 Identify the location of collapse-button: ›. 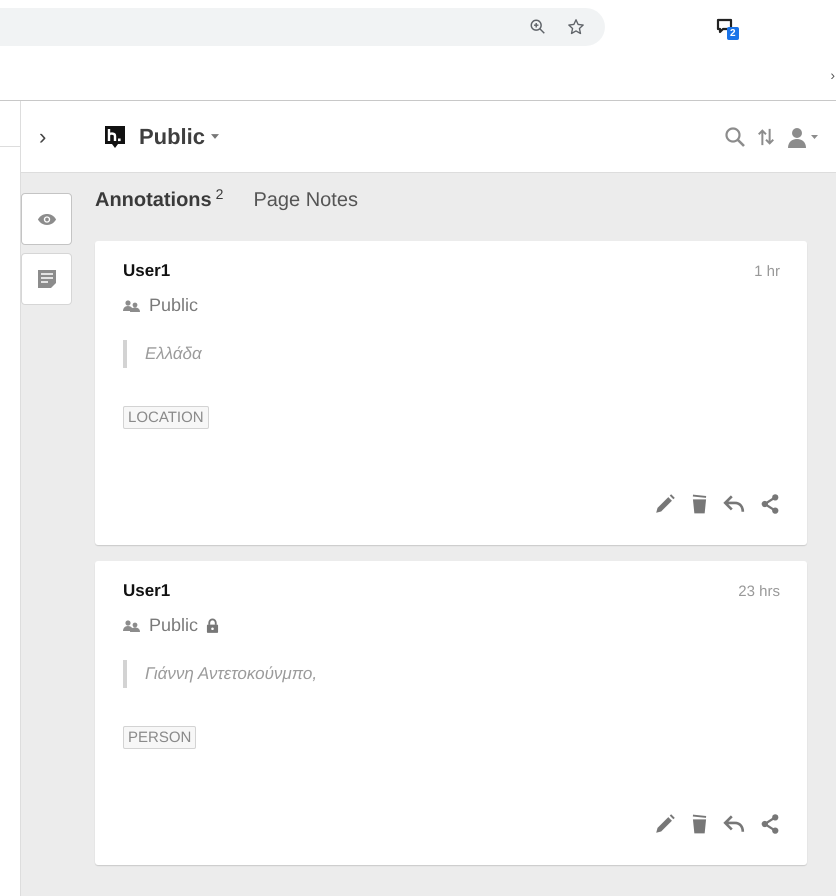
(49, 137).